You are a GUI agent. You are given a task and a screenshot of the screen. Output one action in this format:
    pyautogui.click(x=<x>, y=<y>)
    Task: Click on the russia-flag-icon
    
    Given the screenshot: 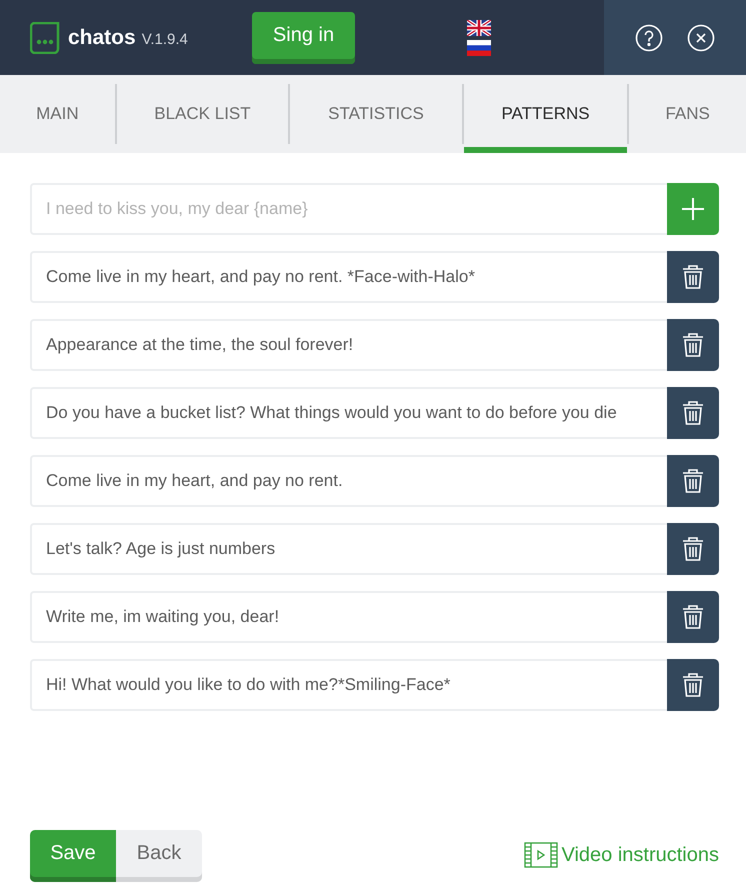 What is the action you would take?
    pyautogui.click(x=479, y=48)
    